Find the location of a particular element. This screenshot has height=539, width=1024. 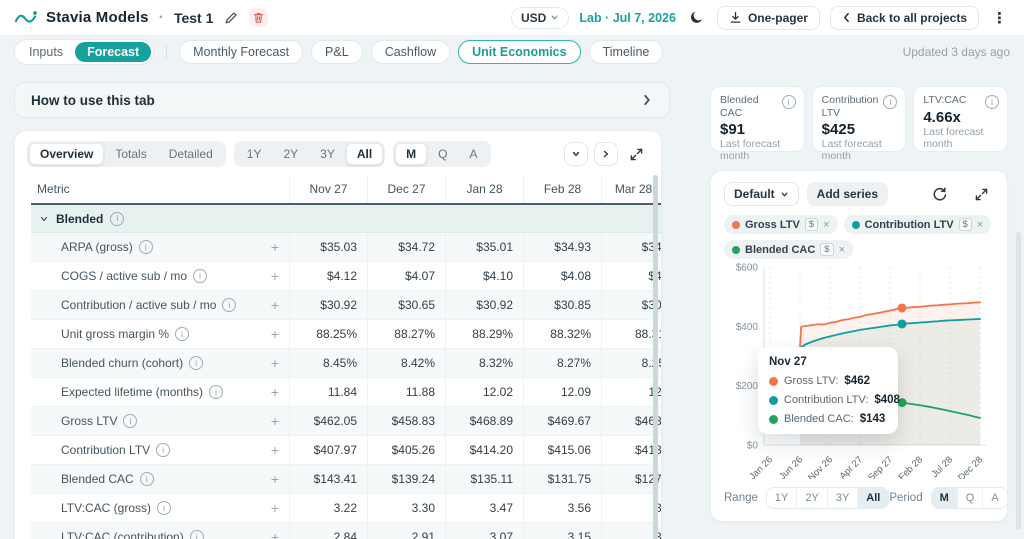

table-scrollbar is located at coordinates (655, 357).